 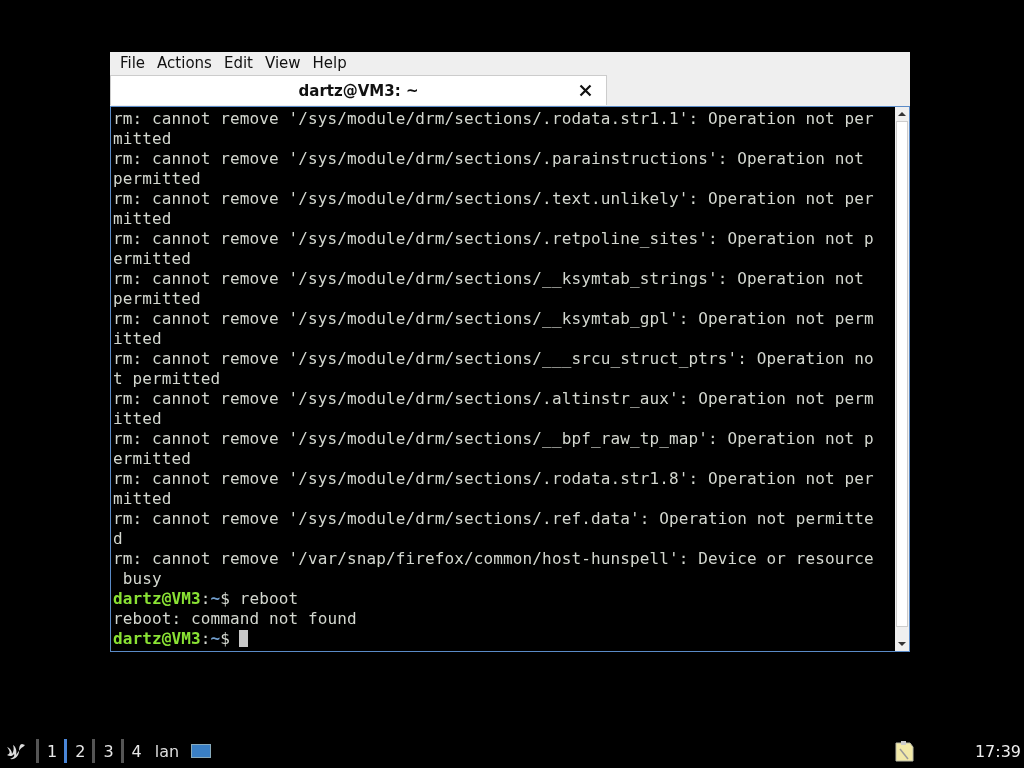 What do you see at coordinates (78, 751) in the screenshot?
I see `workspace-button: 2` at bounding box center [78, 751].